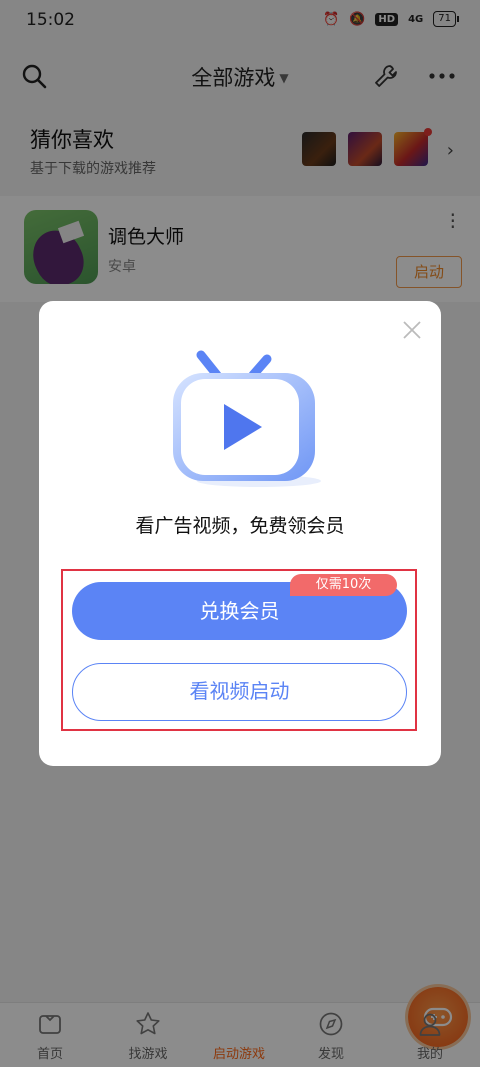  What do you see at coordinates (412, 330) in the screenshot?
I see `close-icon` at bounding box center [412, 330].